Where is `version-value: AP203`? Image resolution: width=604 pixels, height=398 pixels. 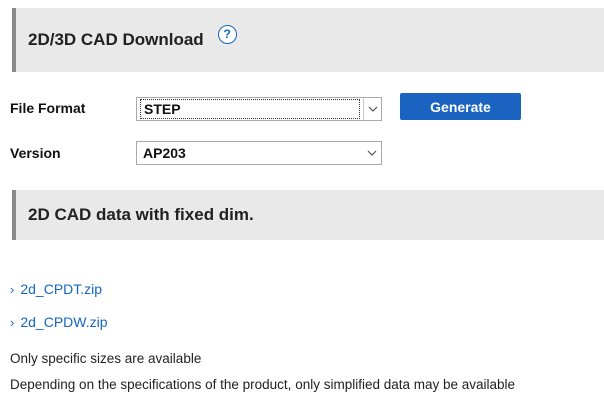
version-value: AP203 is located at coordinates (164, 153).